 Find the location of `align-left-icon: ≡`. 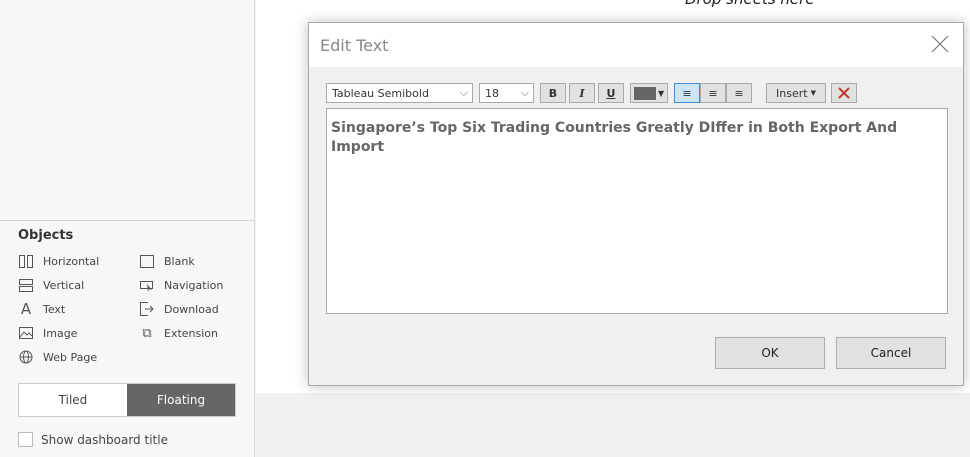

align-left-icon: ≡ is located at coordinates (687, 93).